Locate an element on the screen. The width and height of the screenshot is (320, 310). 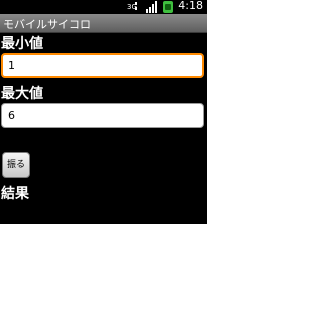
result-label: 結果 is located at coordinates (15, 194).